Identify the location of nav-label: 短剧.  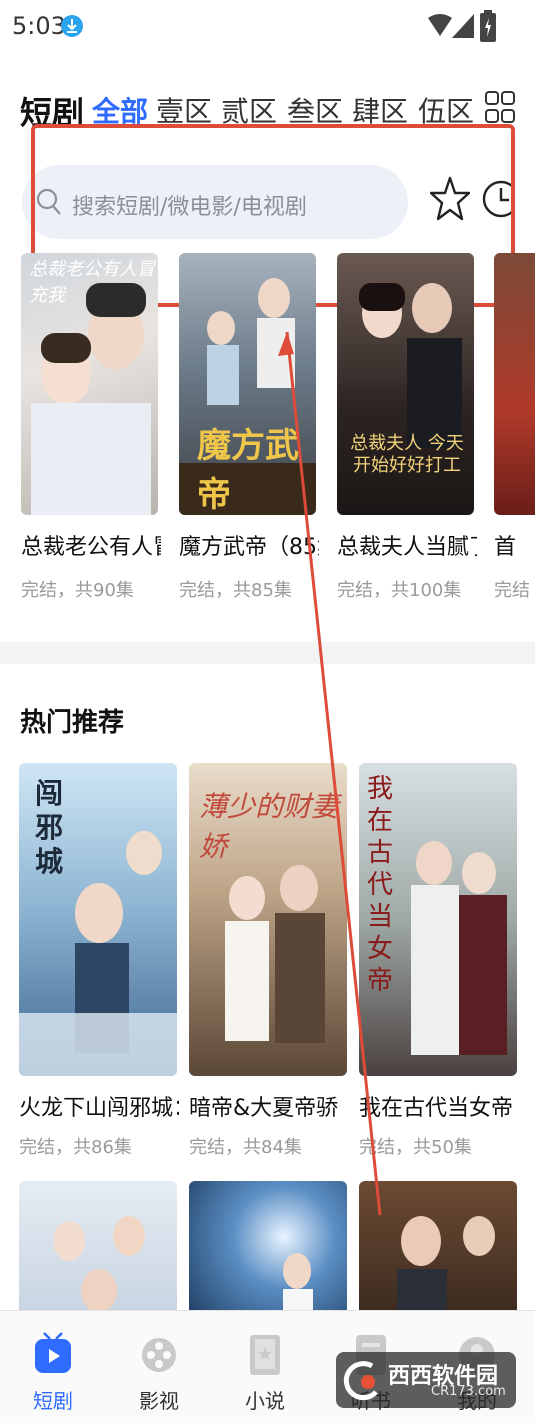
(53, 1401).